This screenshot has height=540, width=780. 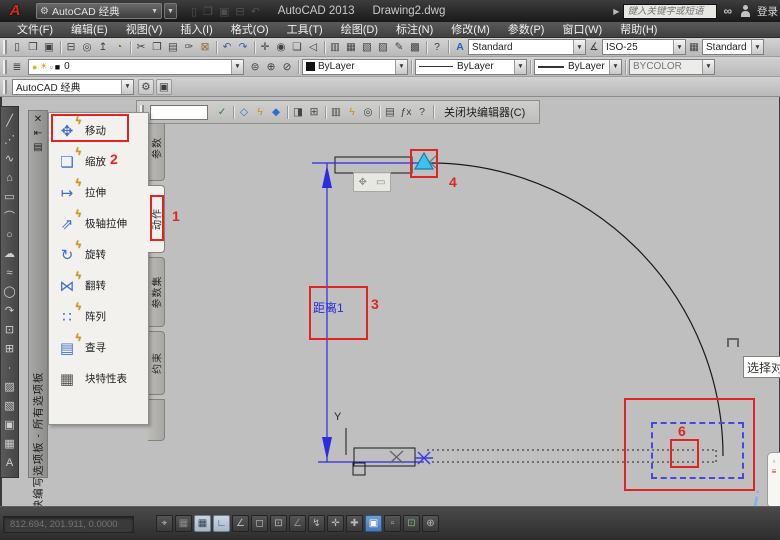 What do you see at coordinates (221, 523) in the screenshot?
I see `ortho-mode-toggle: ∟` at bounding box center [221, 523].